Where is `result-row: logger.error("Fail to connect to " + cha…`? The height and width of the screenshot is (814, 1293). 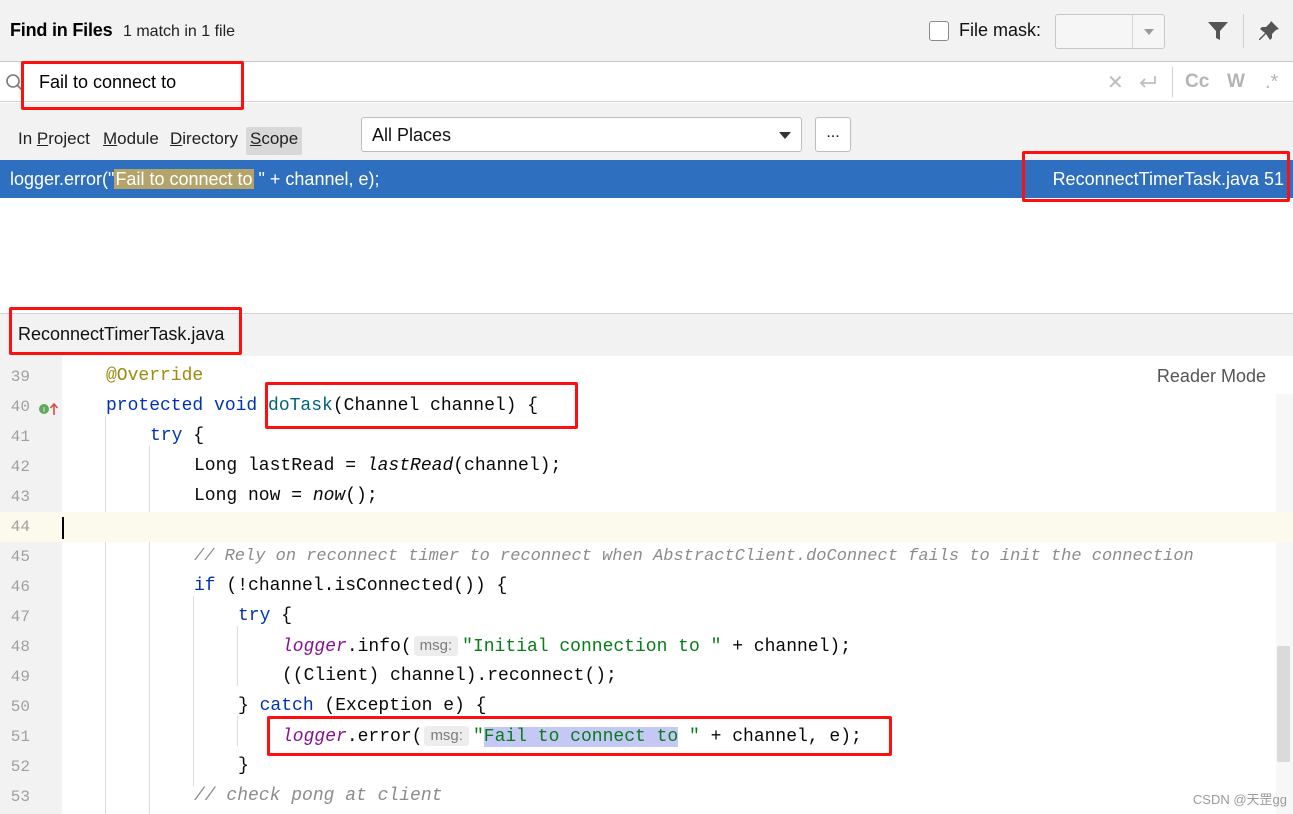
result-row: logger.error("Fail to connect to " + cha… is located at coordinates (646, 179).